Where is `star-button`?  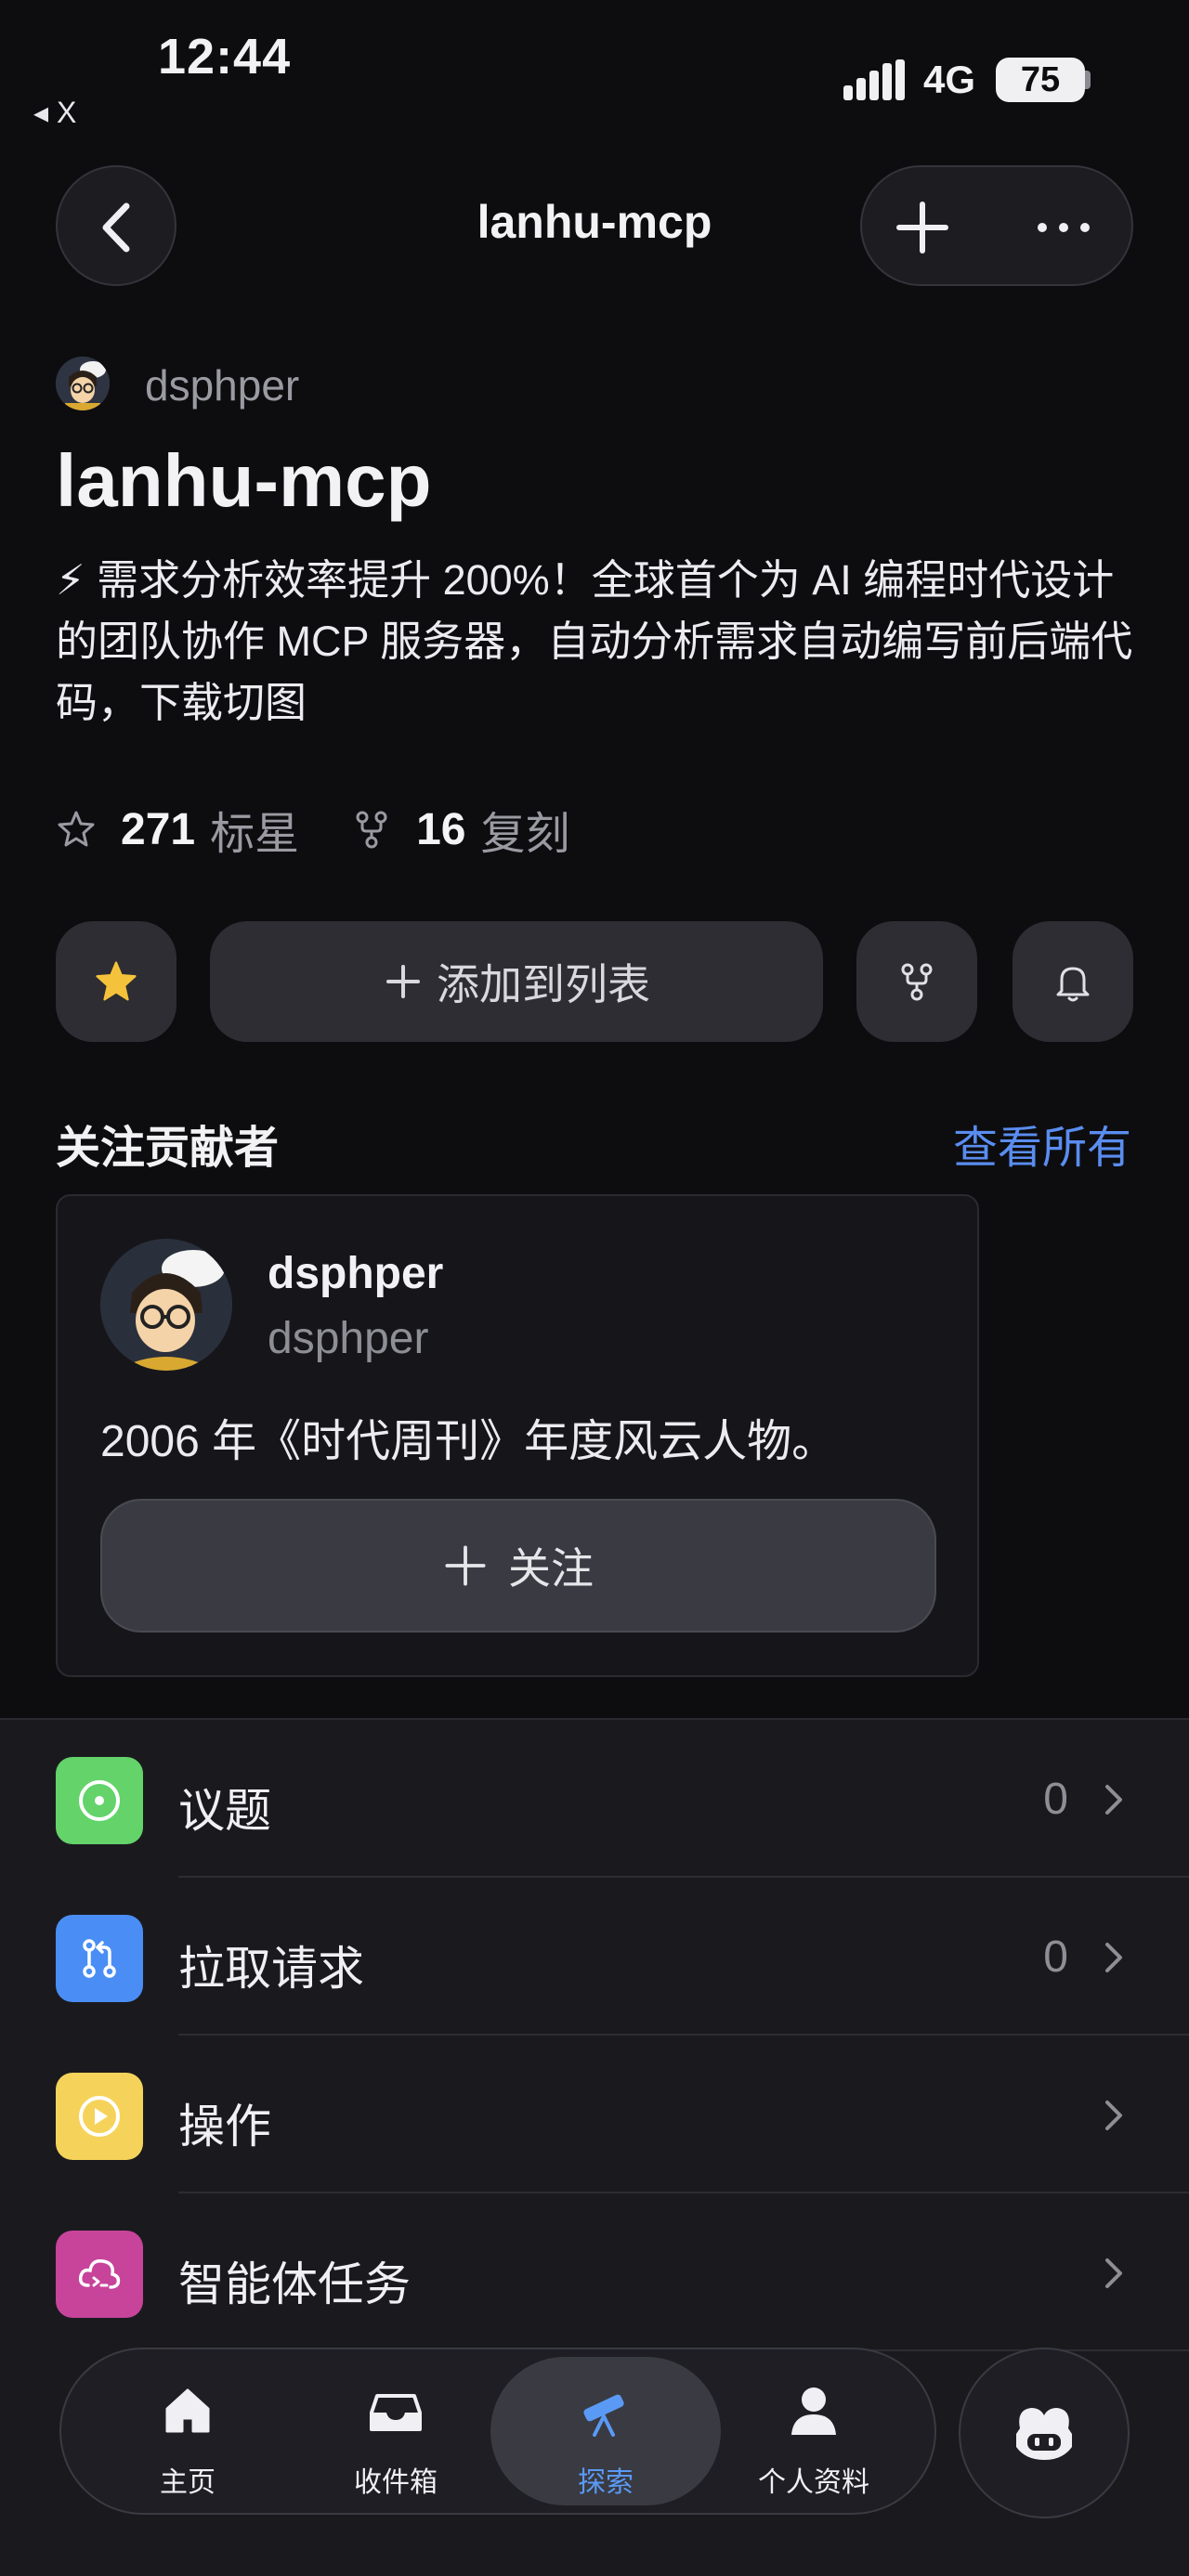 star-button is located at coordinates (116, 981).